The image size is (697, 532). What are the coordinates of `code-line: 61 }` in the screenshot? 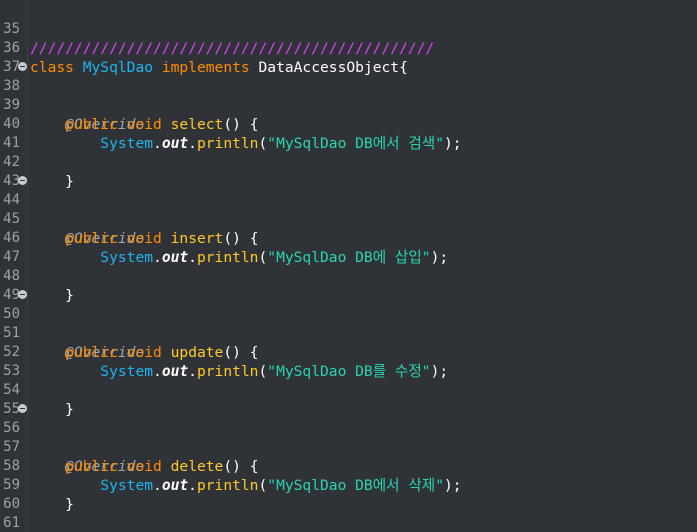 It's located at (348, 513).